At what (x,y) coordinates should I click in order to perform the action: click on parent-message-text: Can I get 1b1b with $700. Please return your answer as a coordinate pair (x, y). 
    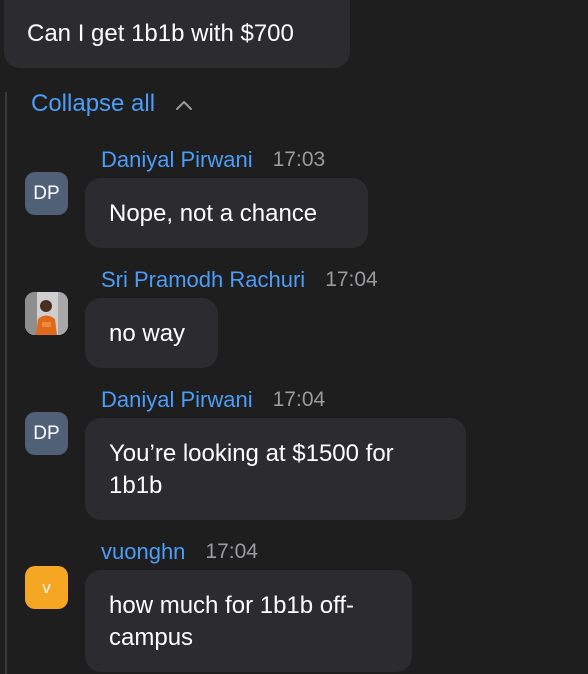
    Looking at the image, I should click on (160, 33).